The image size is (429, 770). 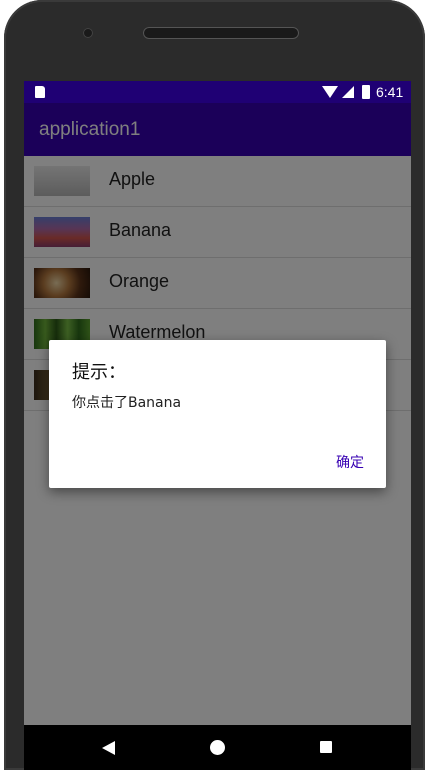 What do you see at coordinates (88, 33) in the screenshot?
I see `camera-icon` at bounding box center [88, 33].